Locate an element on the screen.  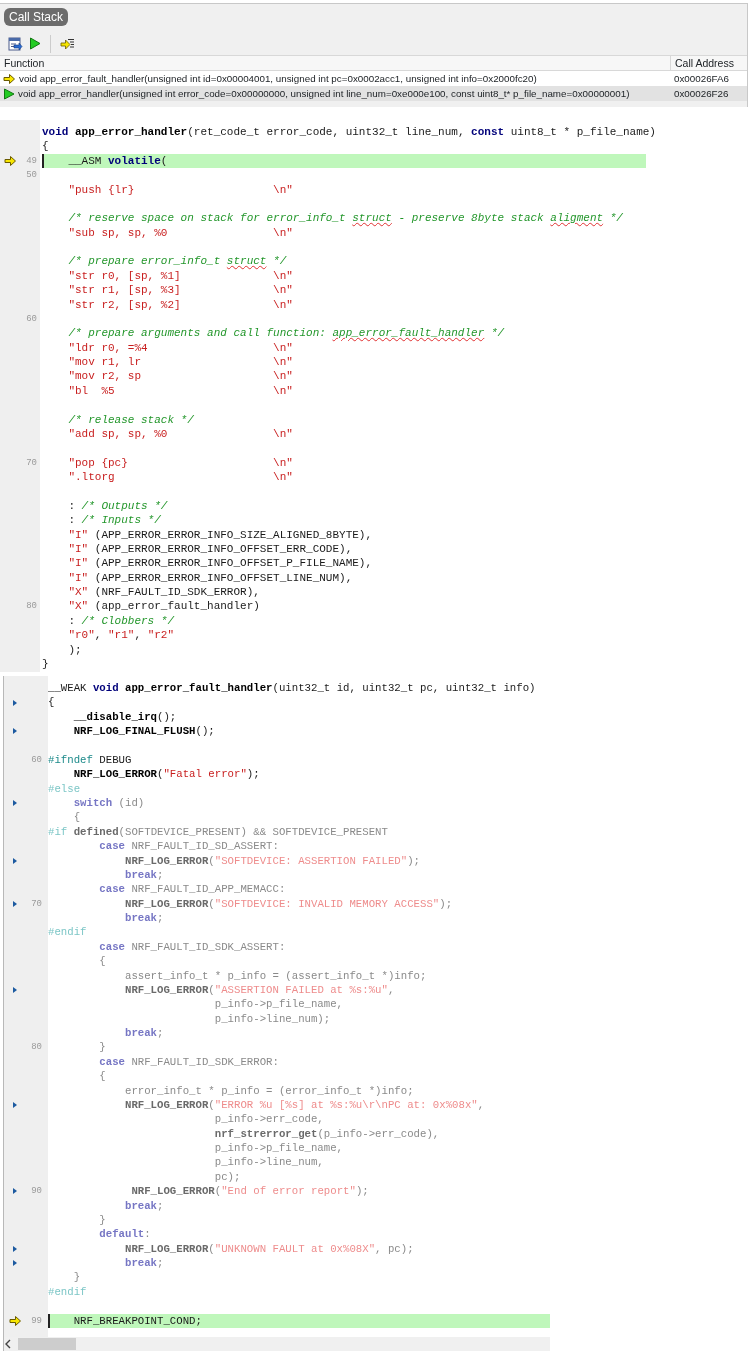
code-line: "sub sp, sp, %0 \n" is located at coordinates (180, 232).